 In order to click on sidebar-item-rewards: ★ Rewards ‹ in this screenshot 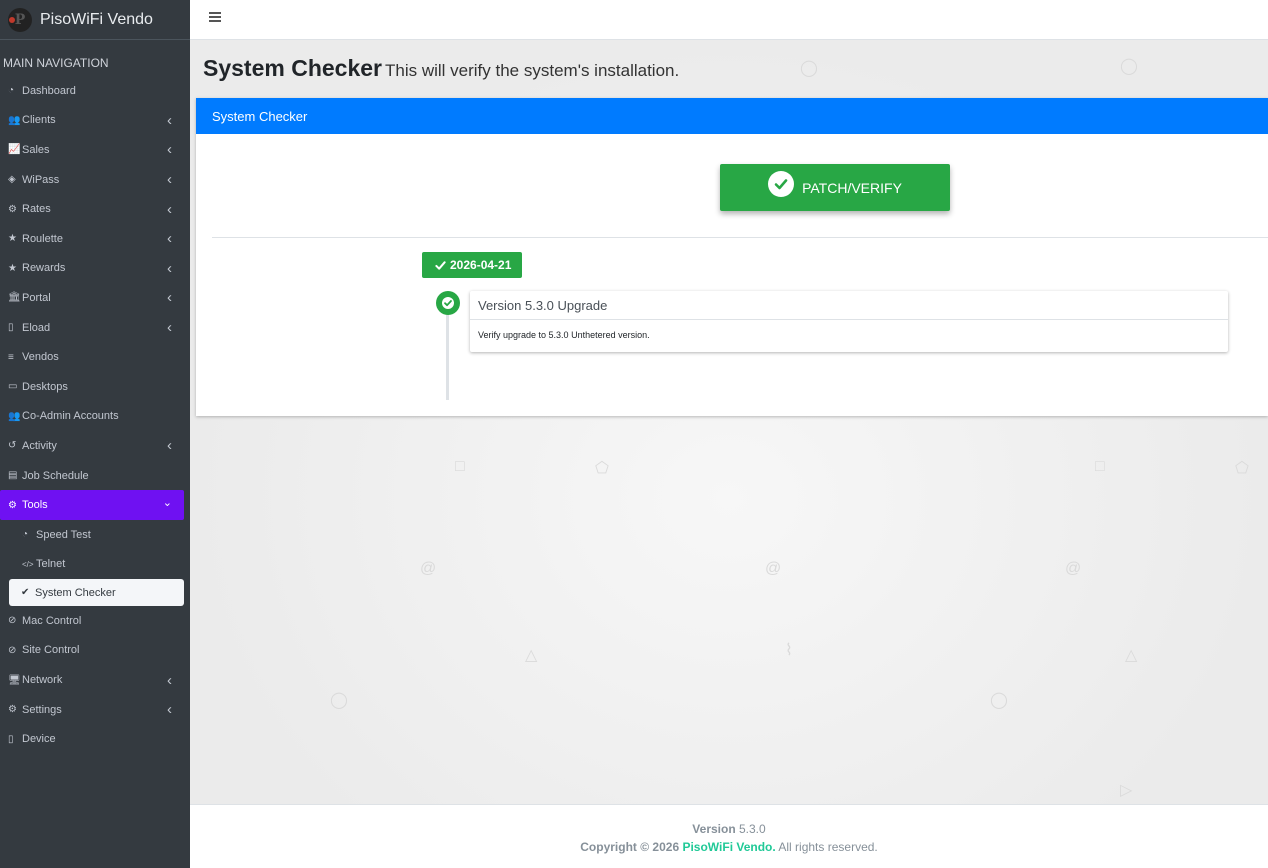, I will do `click(95, 269)`.